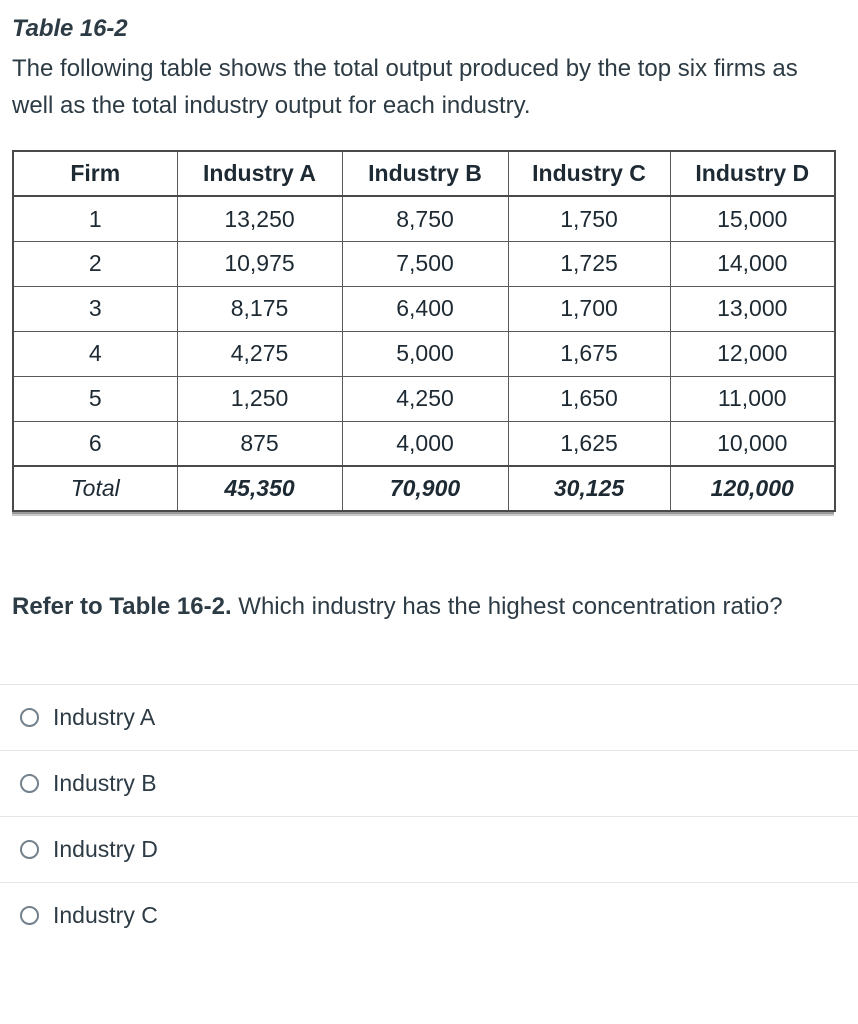 The width and height of the screenshot is (858, 1024). What do you see at coordinates (752, 398) in the screenshot?
I see `cell-industry-d: 11,000` at bounding box center [752, 398].